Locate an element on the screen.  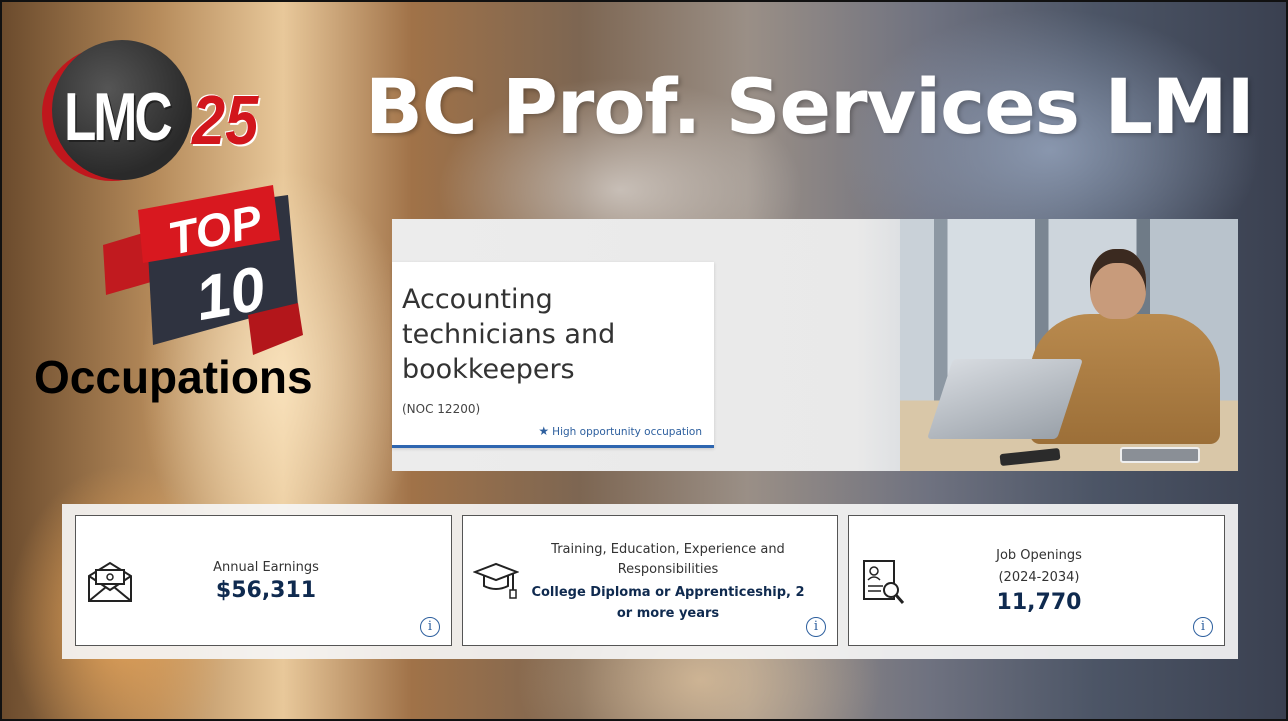
photo-laptop is located at coordinates (1005, 399).